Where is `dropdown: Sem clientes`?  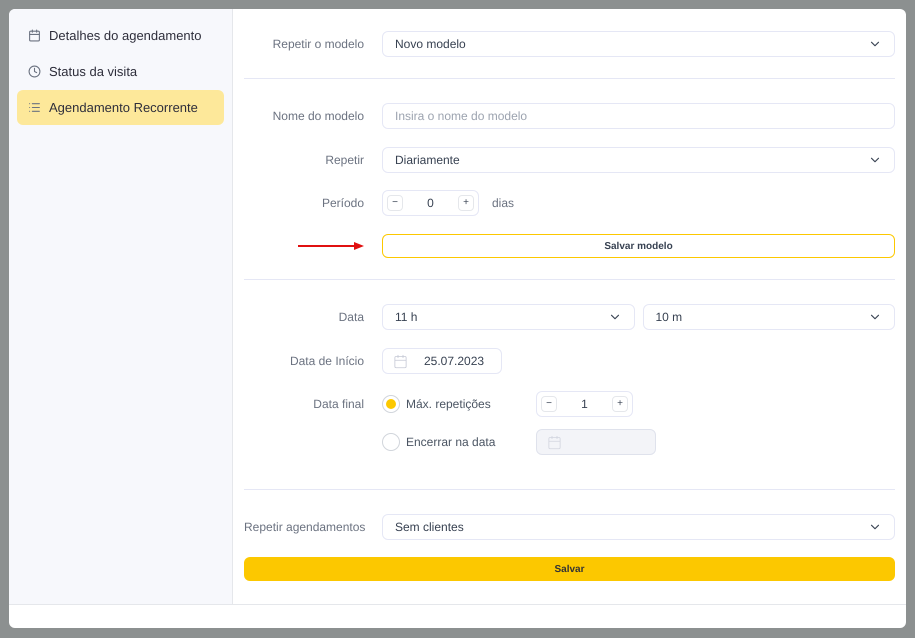
dropdown: Sem clientes is located at coordinates (638, 527).